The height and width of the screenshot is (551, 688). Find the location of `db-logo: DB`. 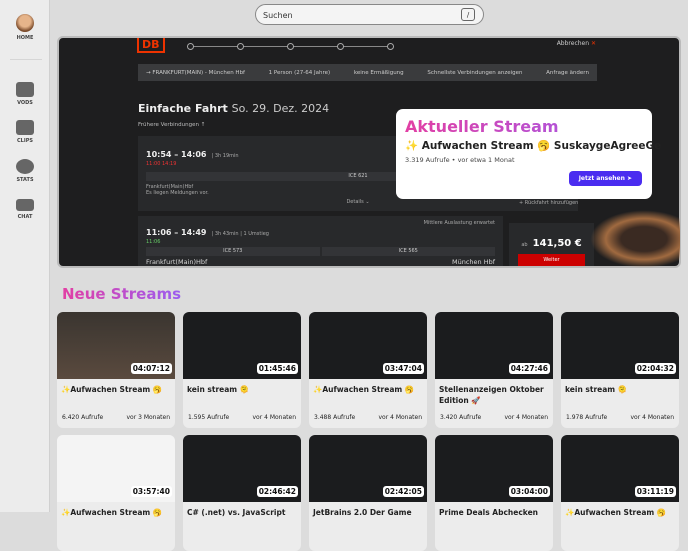

db-logo: DB is located at coordinates (151, 45).